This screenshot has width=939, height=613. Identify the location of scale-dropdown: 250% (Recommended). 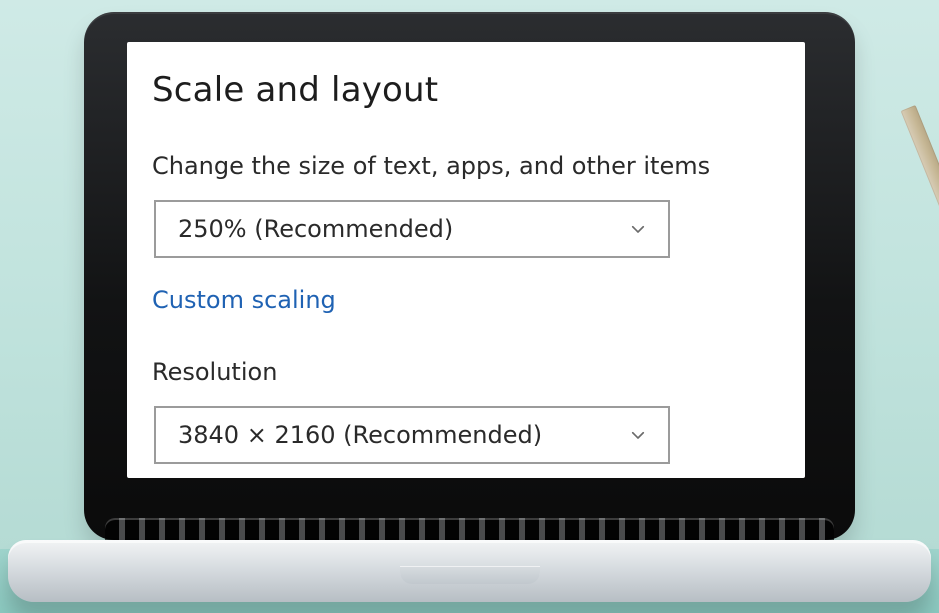
(412, 229).